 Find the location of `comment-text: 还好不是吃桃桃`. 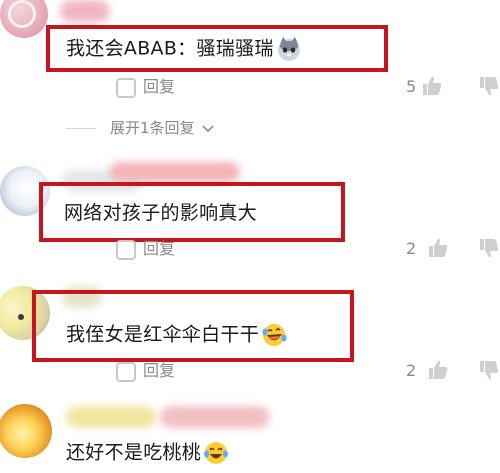

comment-text: 还好不是吃桃桃 is located at coordinates (147, 453).